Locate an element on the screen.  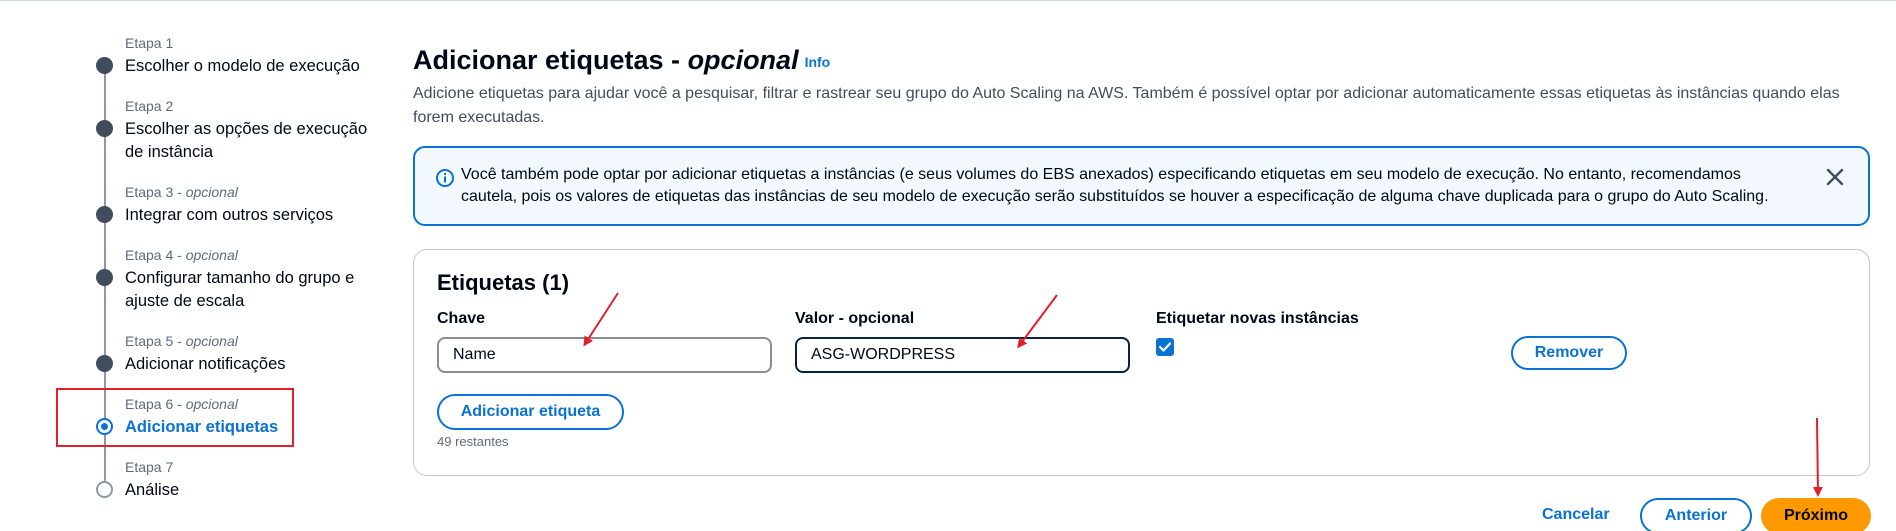
info-link: Info is located at coordinates (818, 62).